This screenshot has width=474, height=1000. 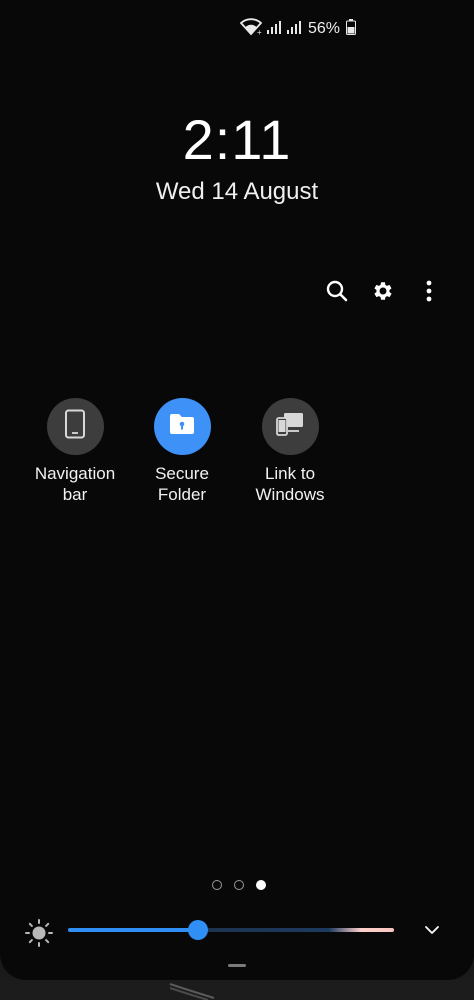 I want to click on tile-link-to-windows-circle, so click(x=290, y=426).